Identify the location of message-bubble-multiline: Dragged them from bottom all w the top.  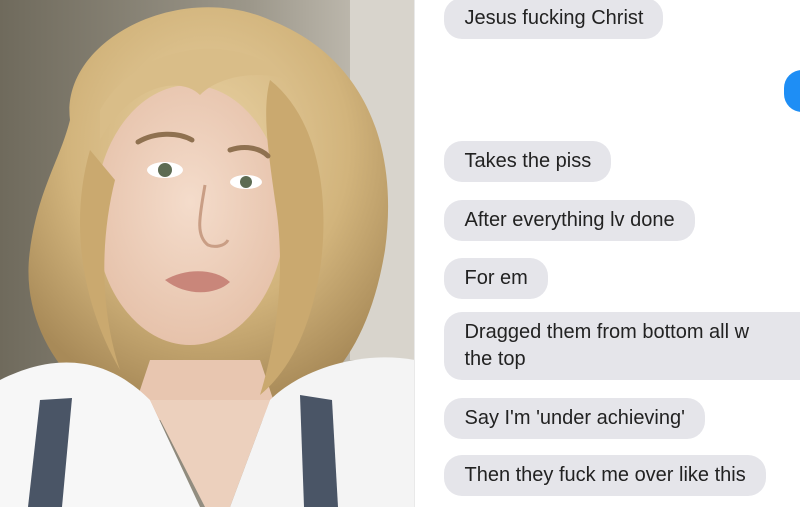
(622, 346).